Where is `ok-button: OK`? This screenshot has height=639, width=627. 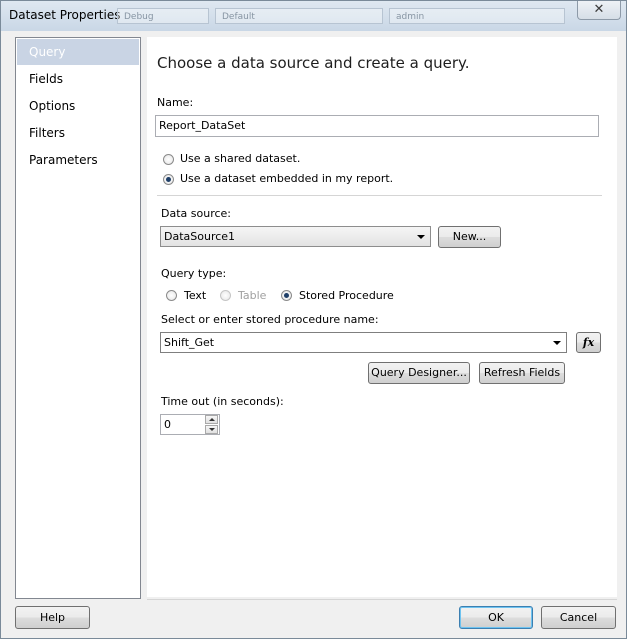 ok-button: OK is located at coordinates (496, 617).